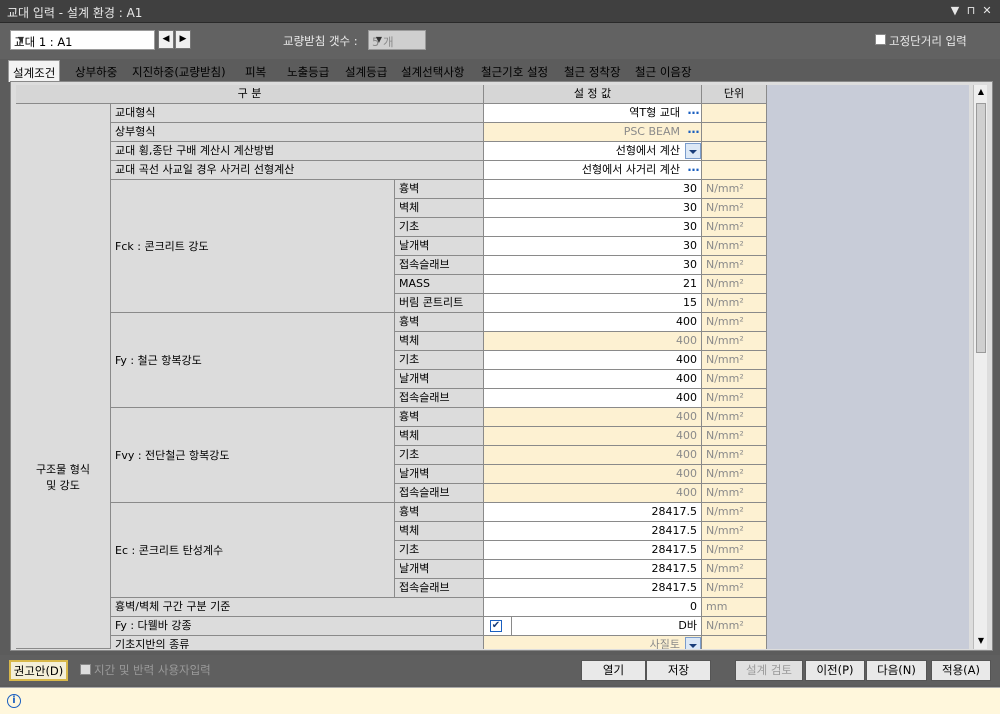 This screenshot has width=1000, height=714. Describe the element at coordinates (514, 71) in the screenshot. I see `tab-rebar-symbol: 철근기호 설정` at that location.